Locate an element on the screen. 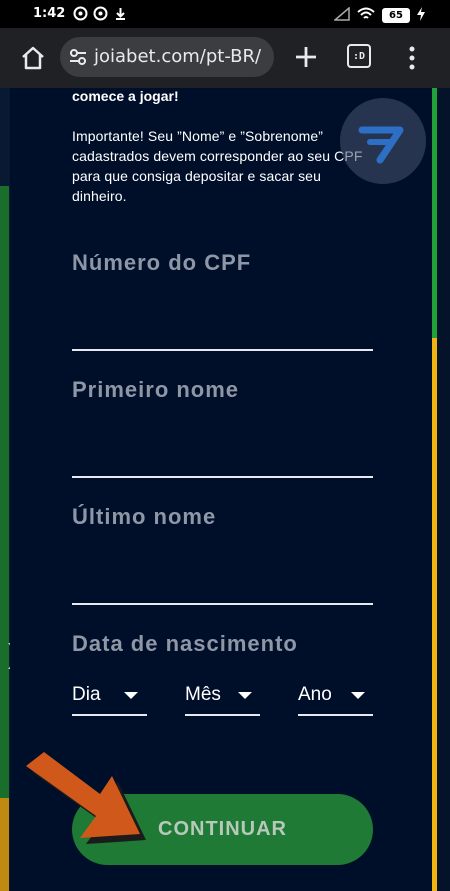 This screenshot has height=891, width=450. brand-logo-icon is located at coordinates (381, 145).